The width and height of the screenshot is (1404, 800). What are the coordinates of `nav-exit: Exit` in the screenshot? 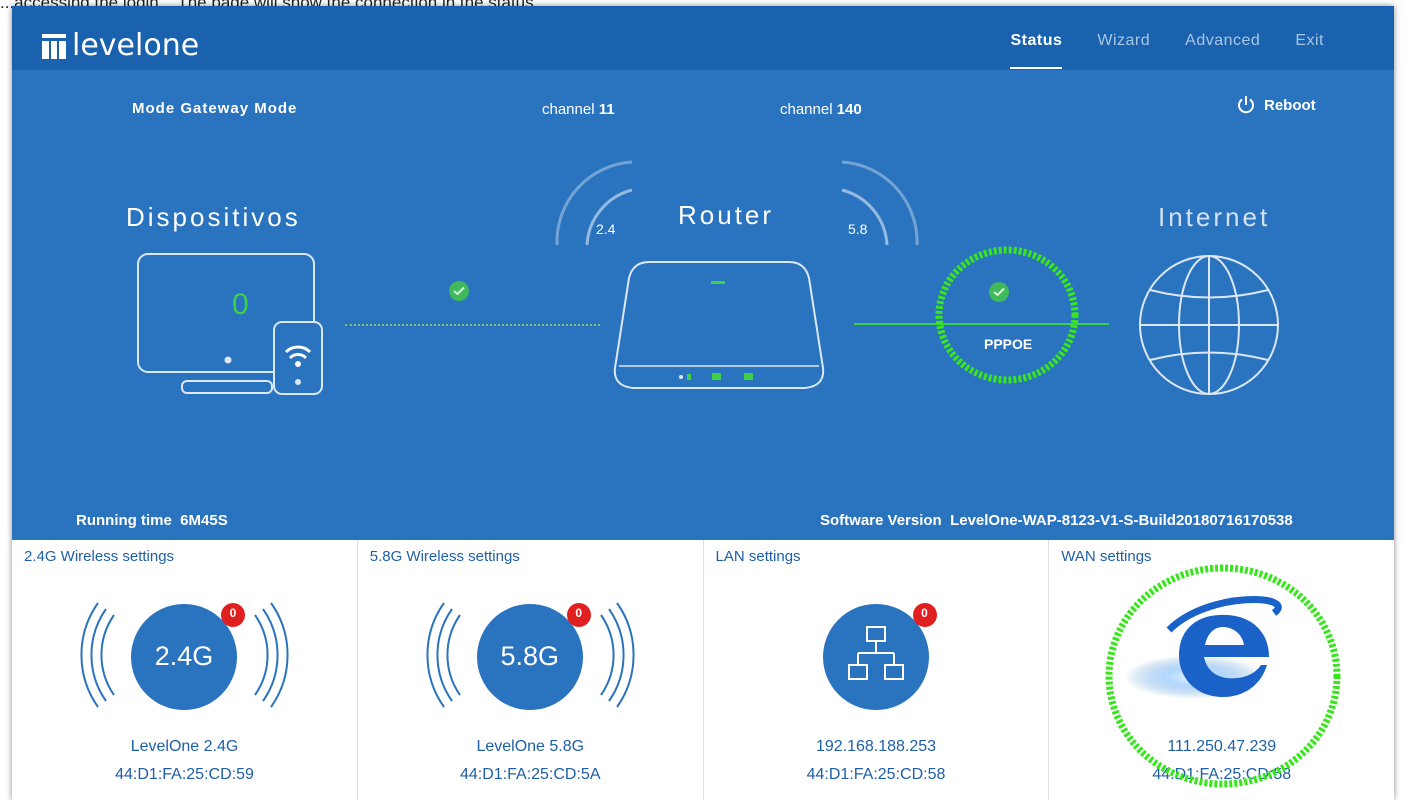 It's located at (1309, 52).